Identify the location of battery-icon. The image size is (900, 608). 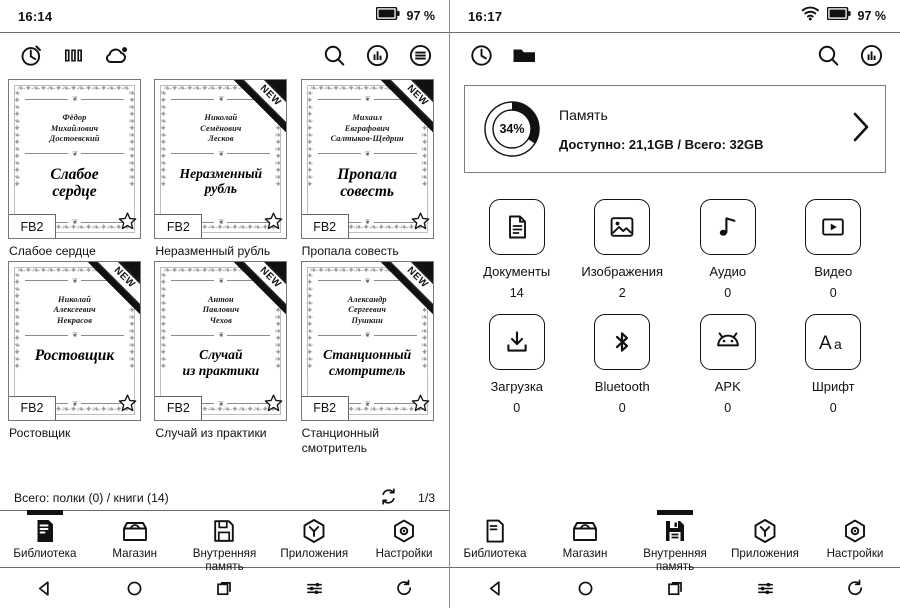
(838, 15).